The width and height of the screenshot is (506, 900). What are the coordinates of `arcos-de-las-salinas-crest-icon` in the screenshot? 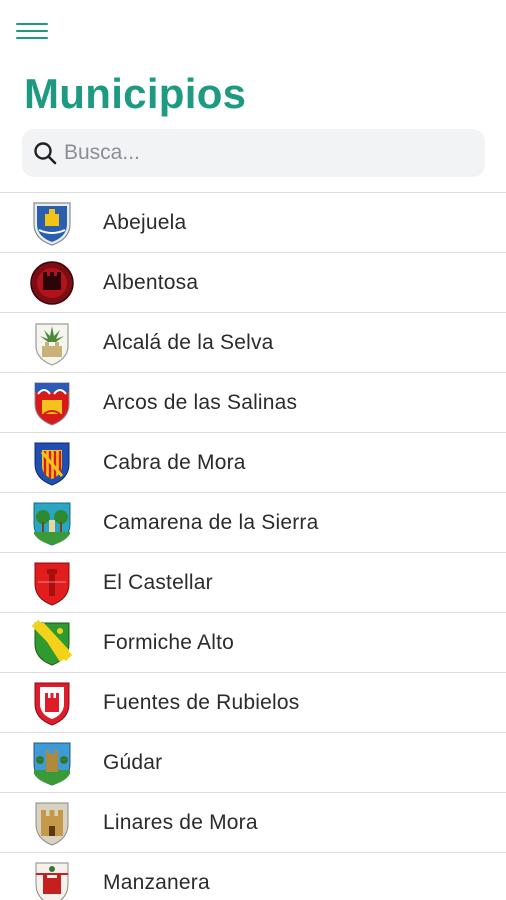 It's located at (52, 404).